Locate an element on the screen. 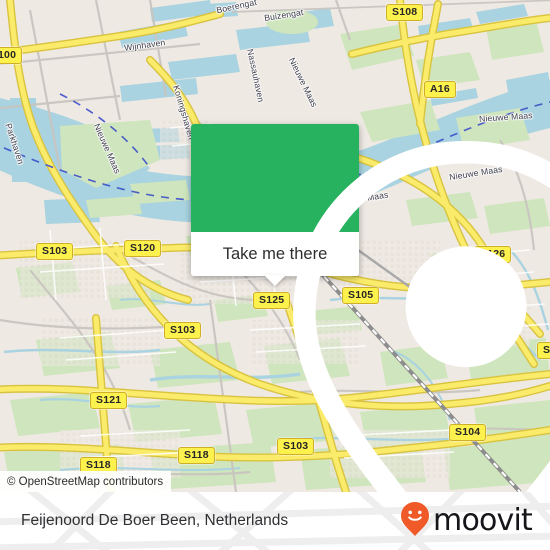 This screenshot has width=550, height=550. location-title-text: Feijenoord De Boer Been, Netherlands is located at coordinates (155, 520).